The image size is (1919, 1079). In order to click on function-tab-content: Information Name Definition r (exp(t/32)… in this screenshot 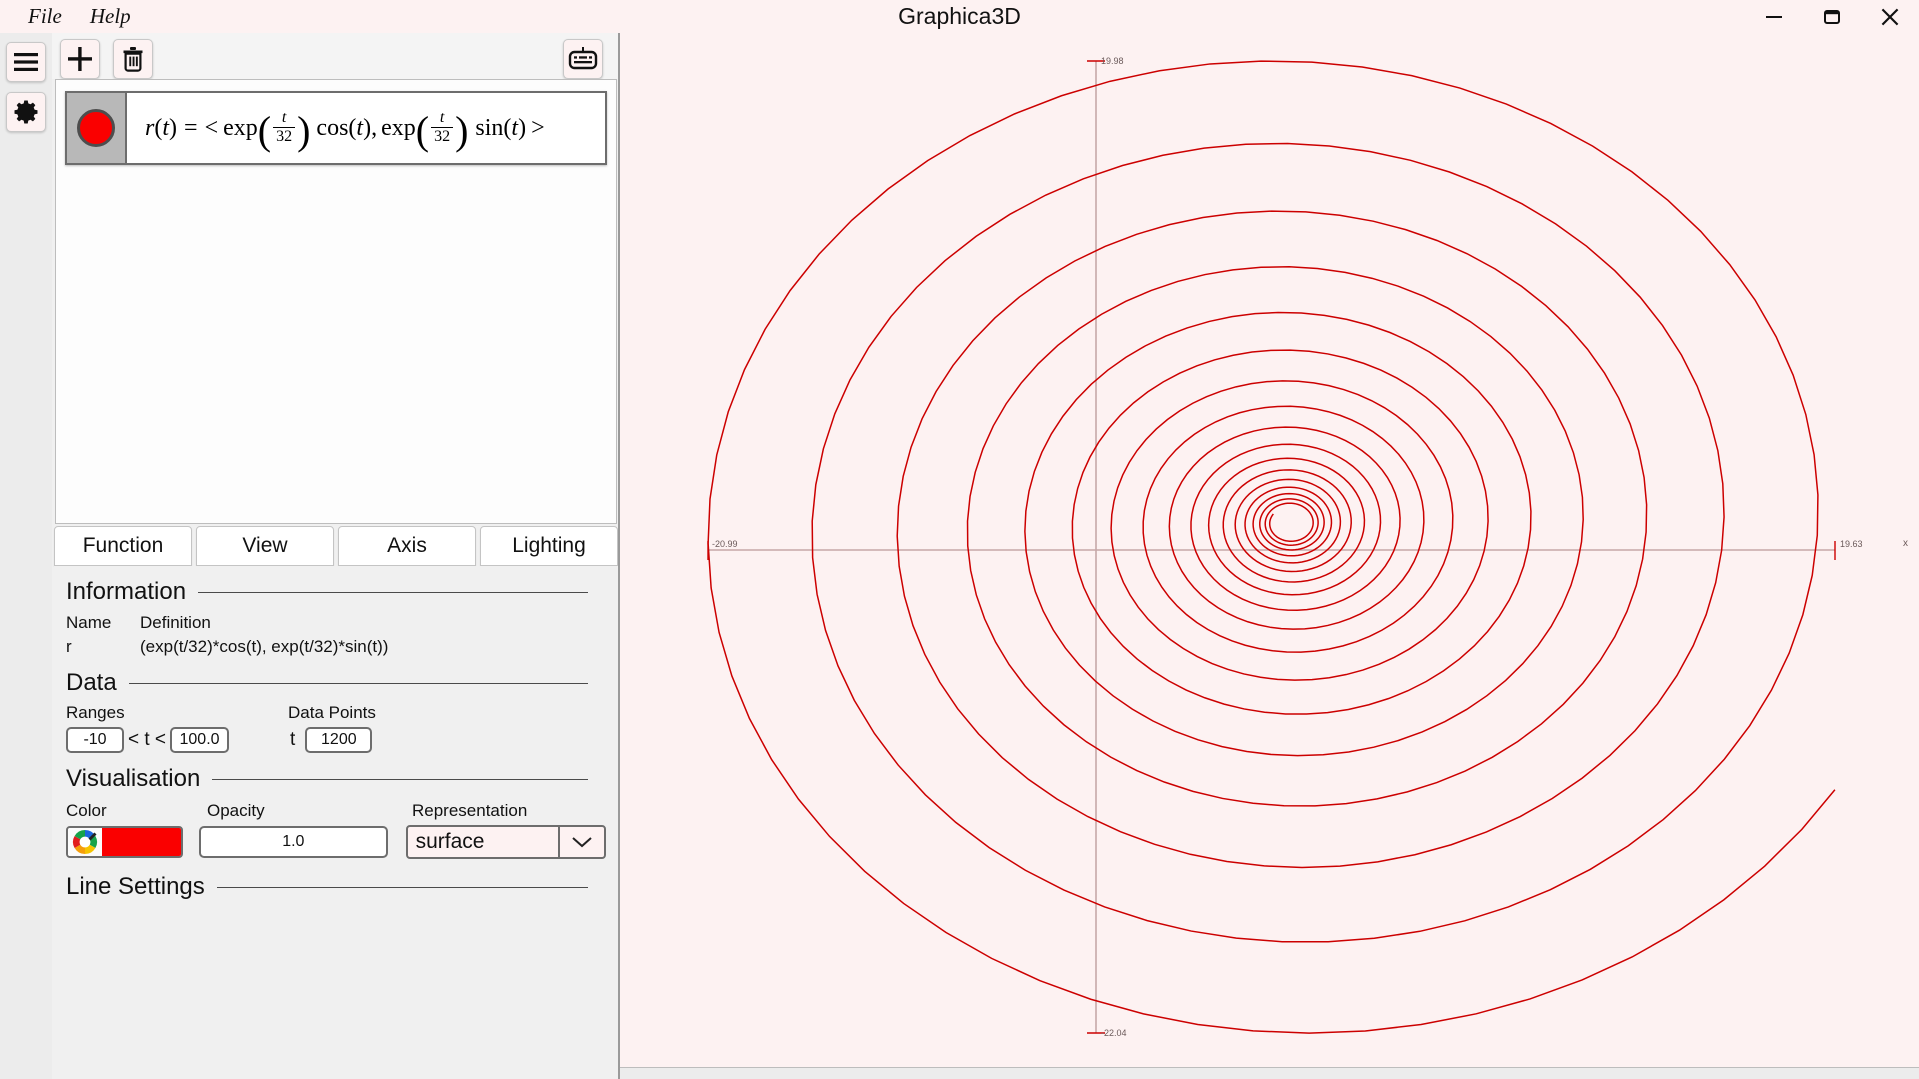, I will do `click(336, 822)`.